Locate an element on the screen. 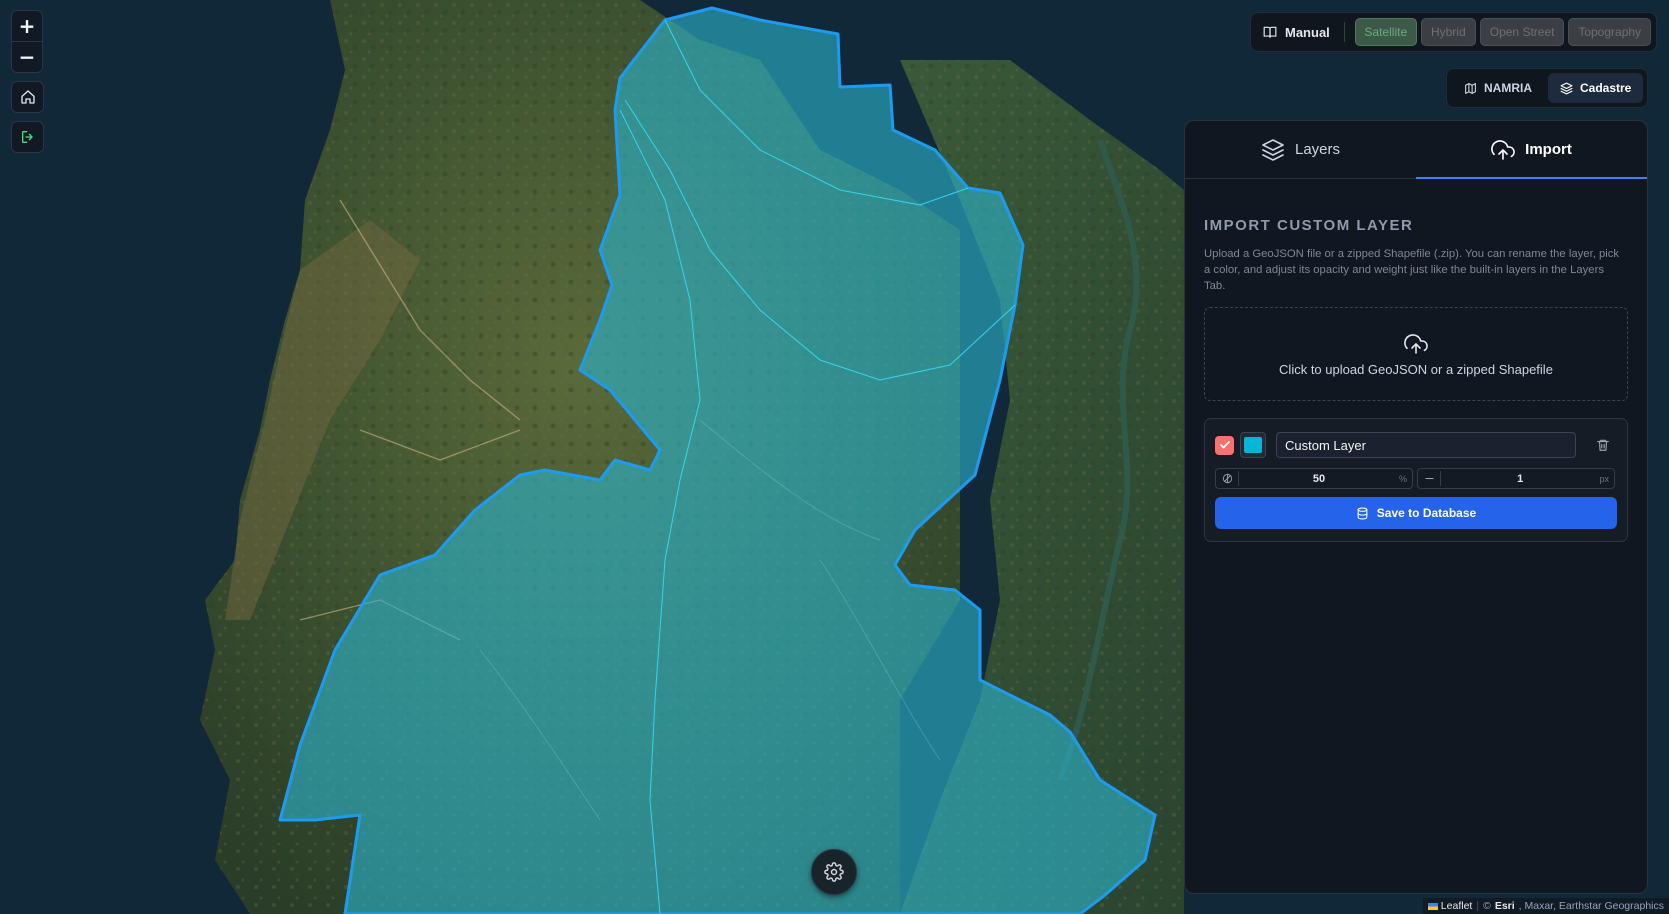 Image resolution: width=1669 pixels, height=914 pixels. delete-layer-button is located at coordinates (1603, 445).